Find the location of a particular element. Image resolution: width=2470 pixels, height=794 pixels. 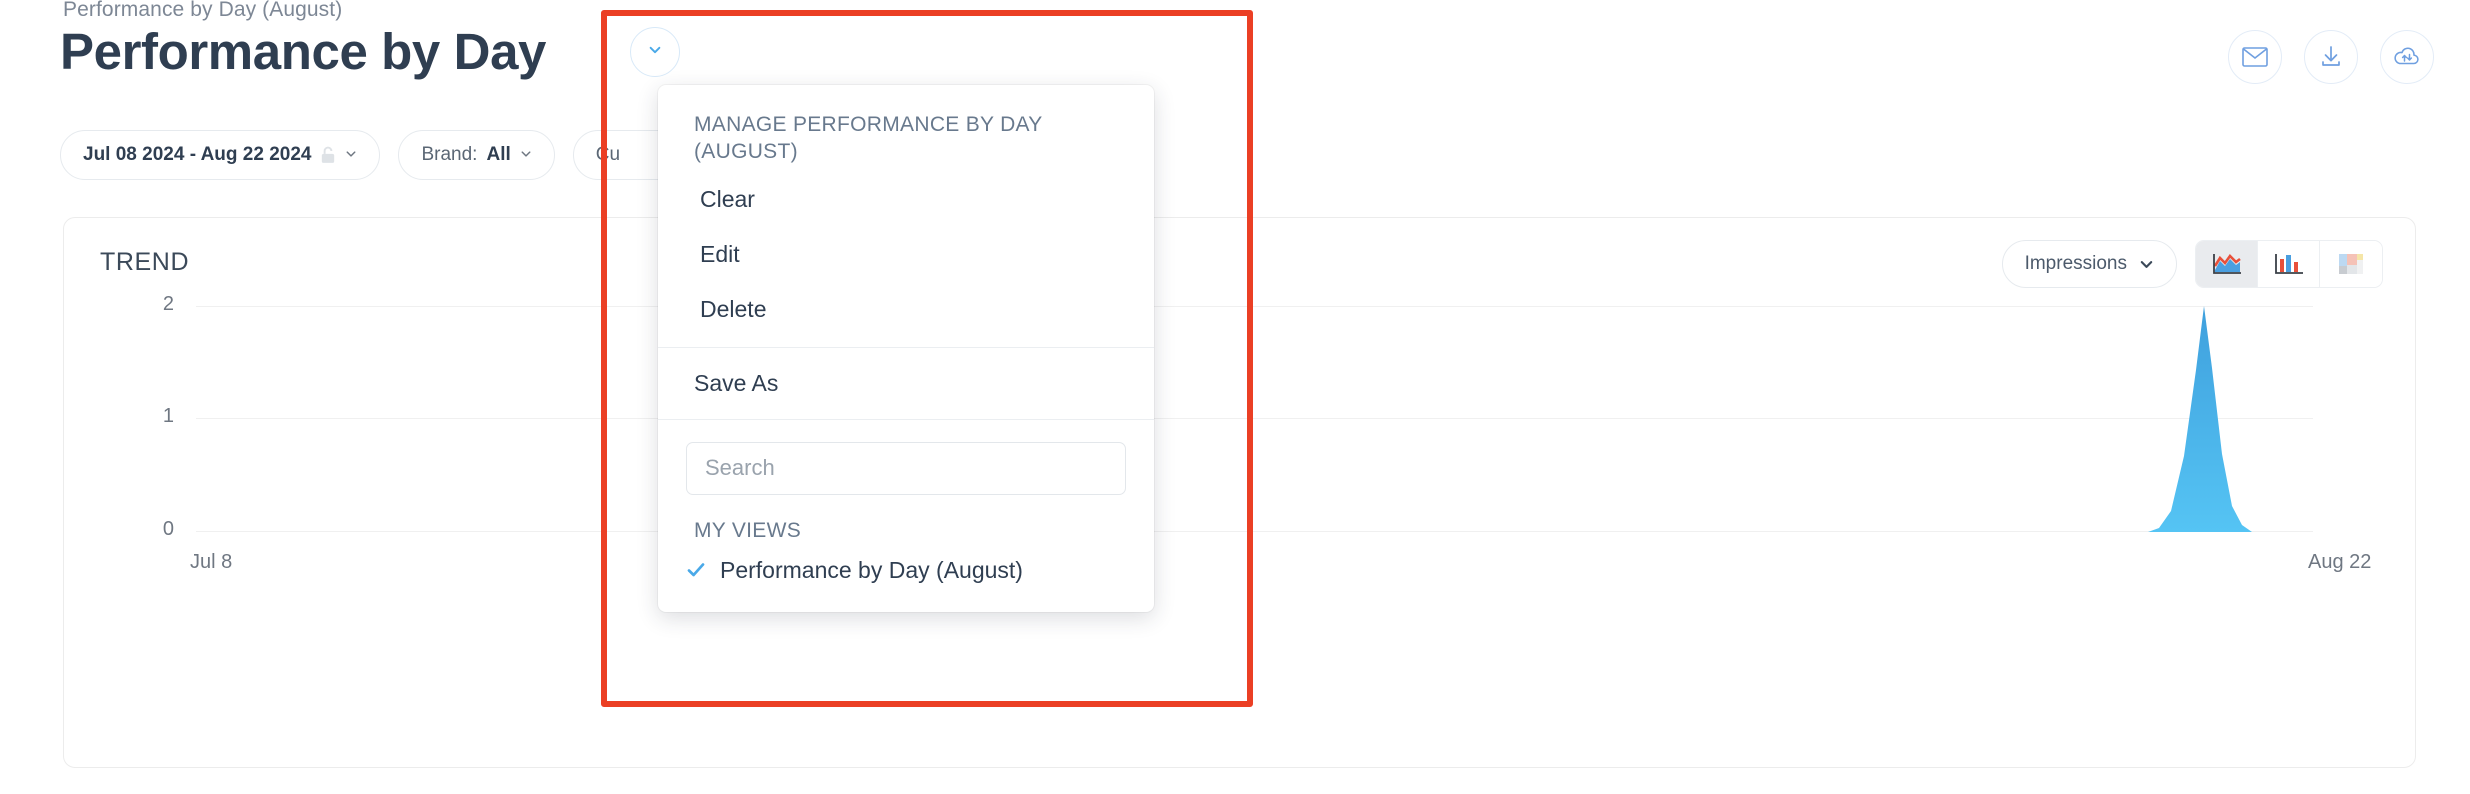

cloud-sync-button is located at coordinates (2407, 57).